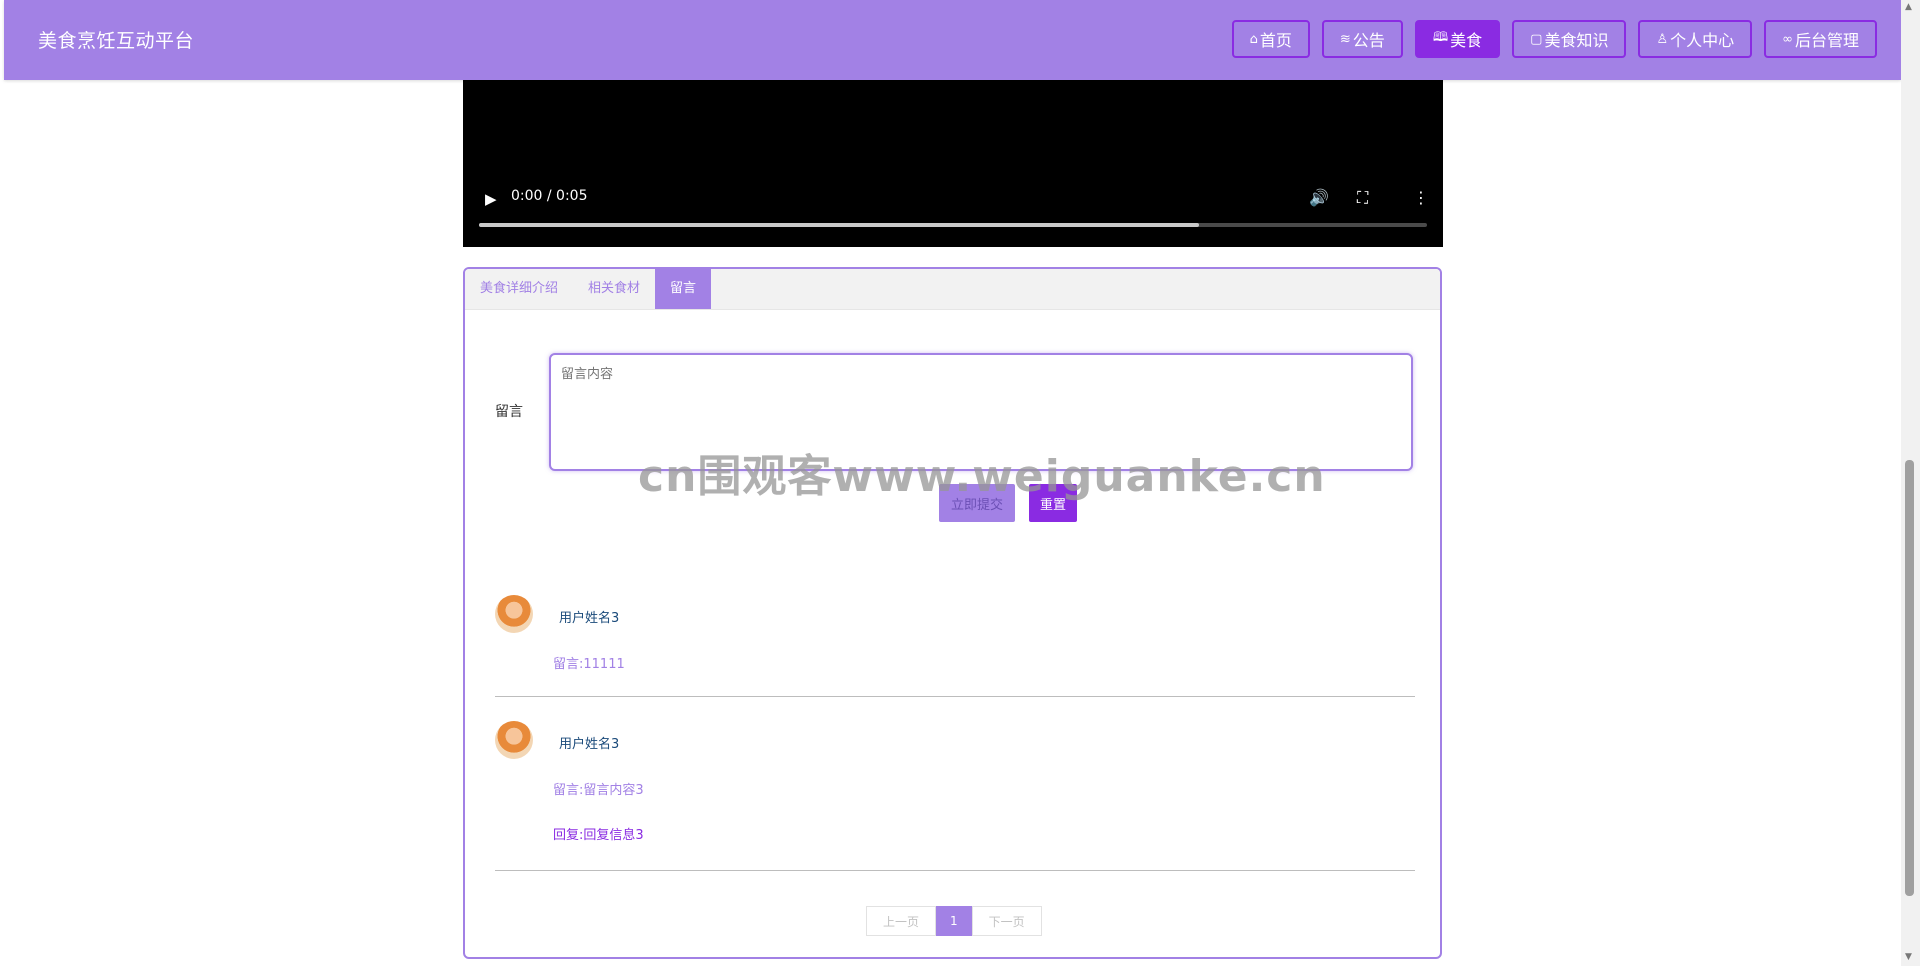 The width and height of the screenshot is (1920, 966). Describe the element at coordinates (1421, 197) in the screenshot. I see `more-options-icon: ⋮` at that location.